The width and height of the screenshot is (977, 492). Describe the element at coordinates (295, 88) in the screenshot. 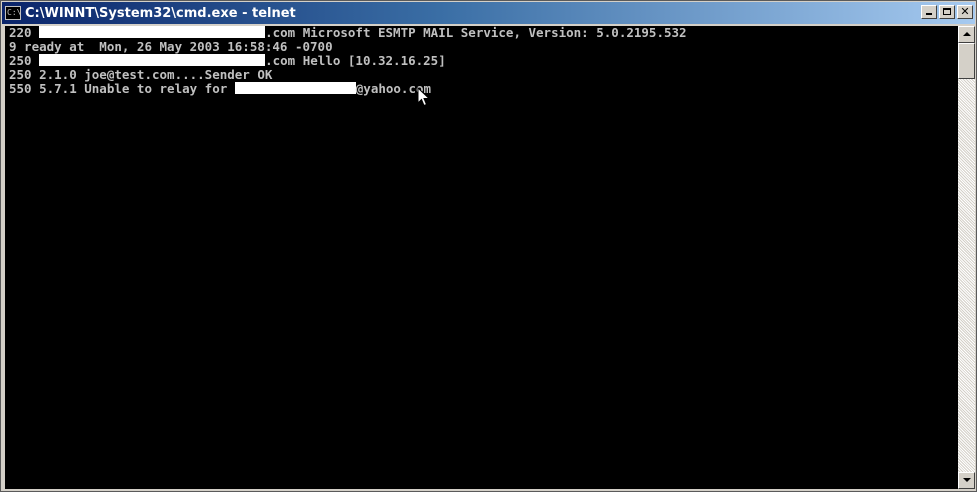

I see `redacted-user-block` at that location.